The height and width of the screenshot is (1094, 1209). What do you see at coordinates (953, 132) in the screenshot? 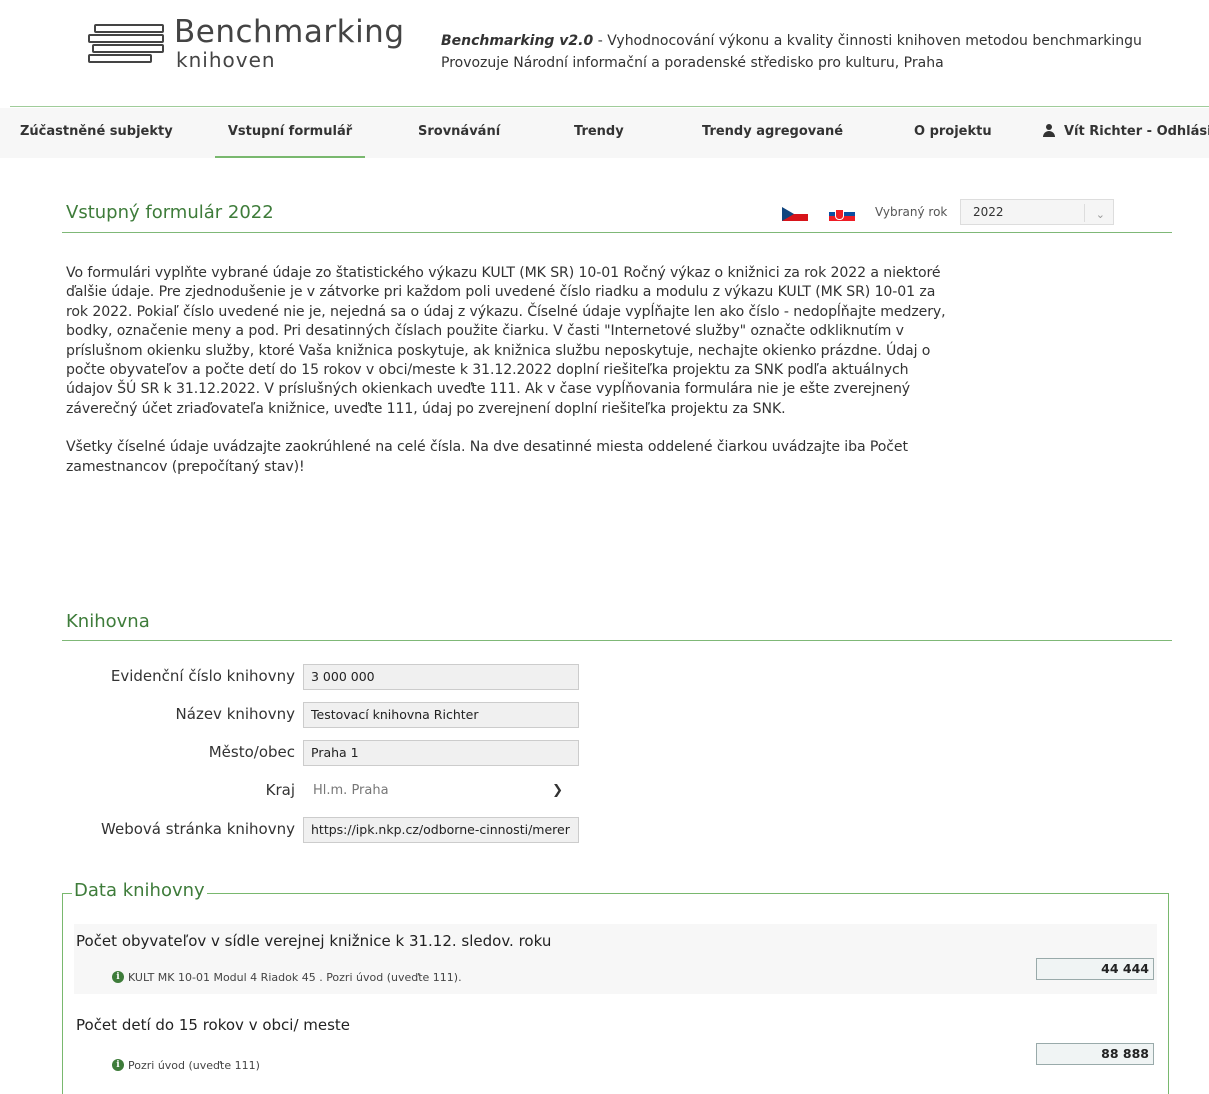
I see `nav-item-about: O projektu` at bounding box center [953, 132].